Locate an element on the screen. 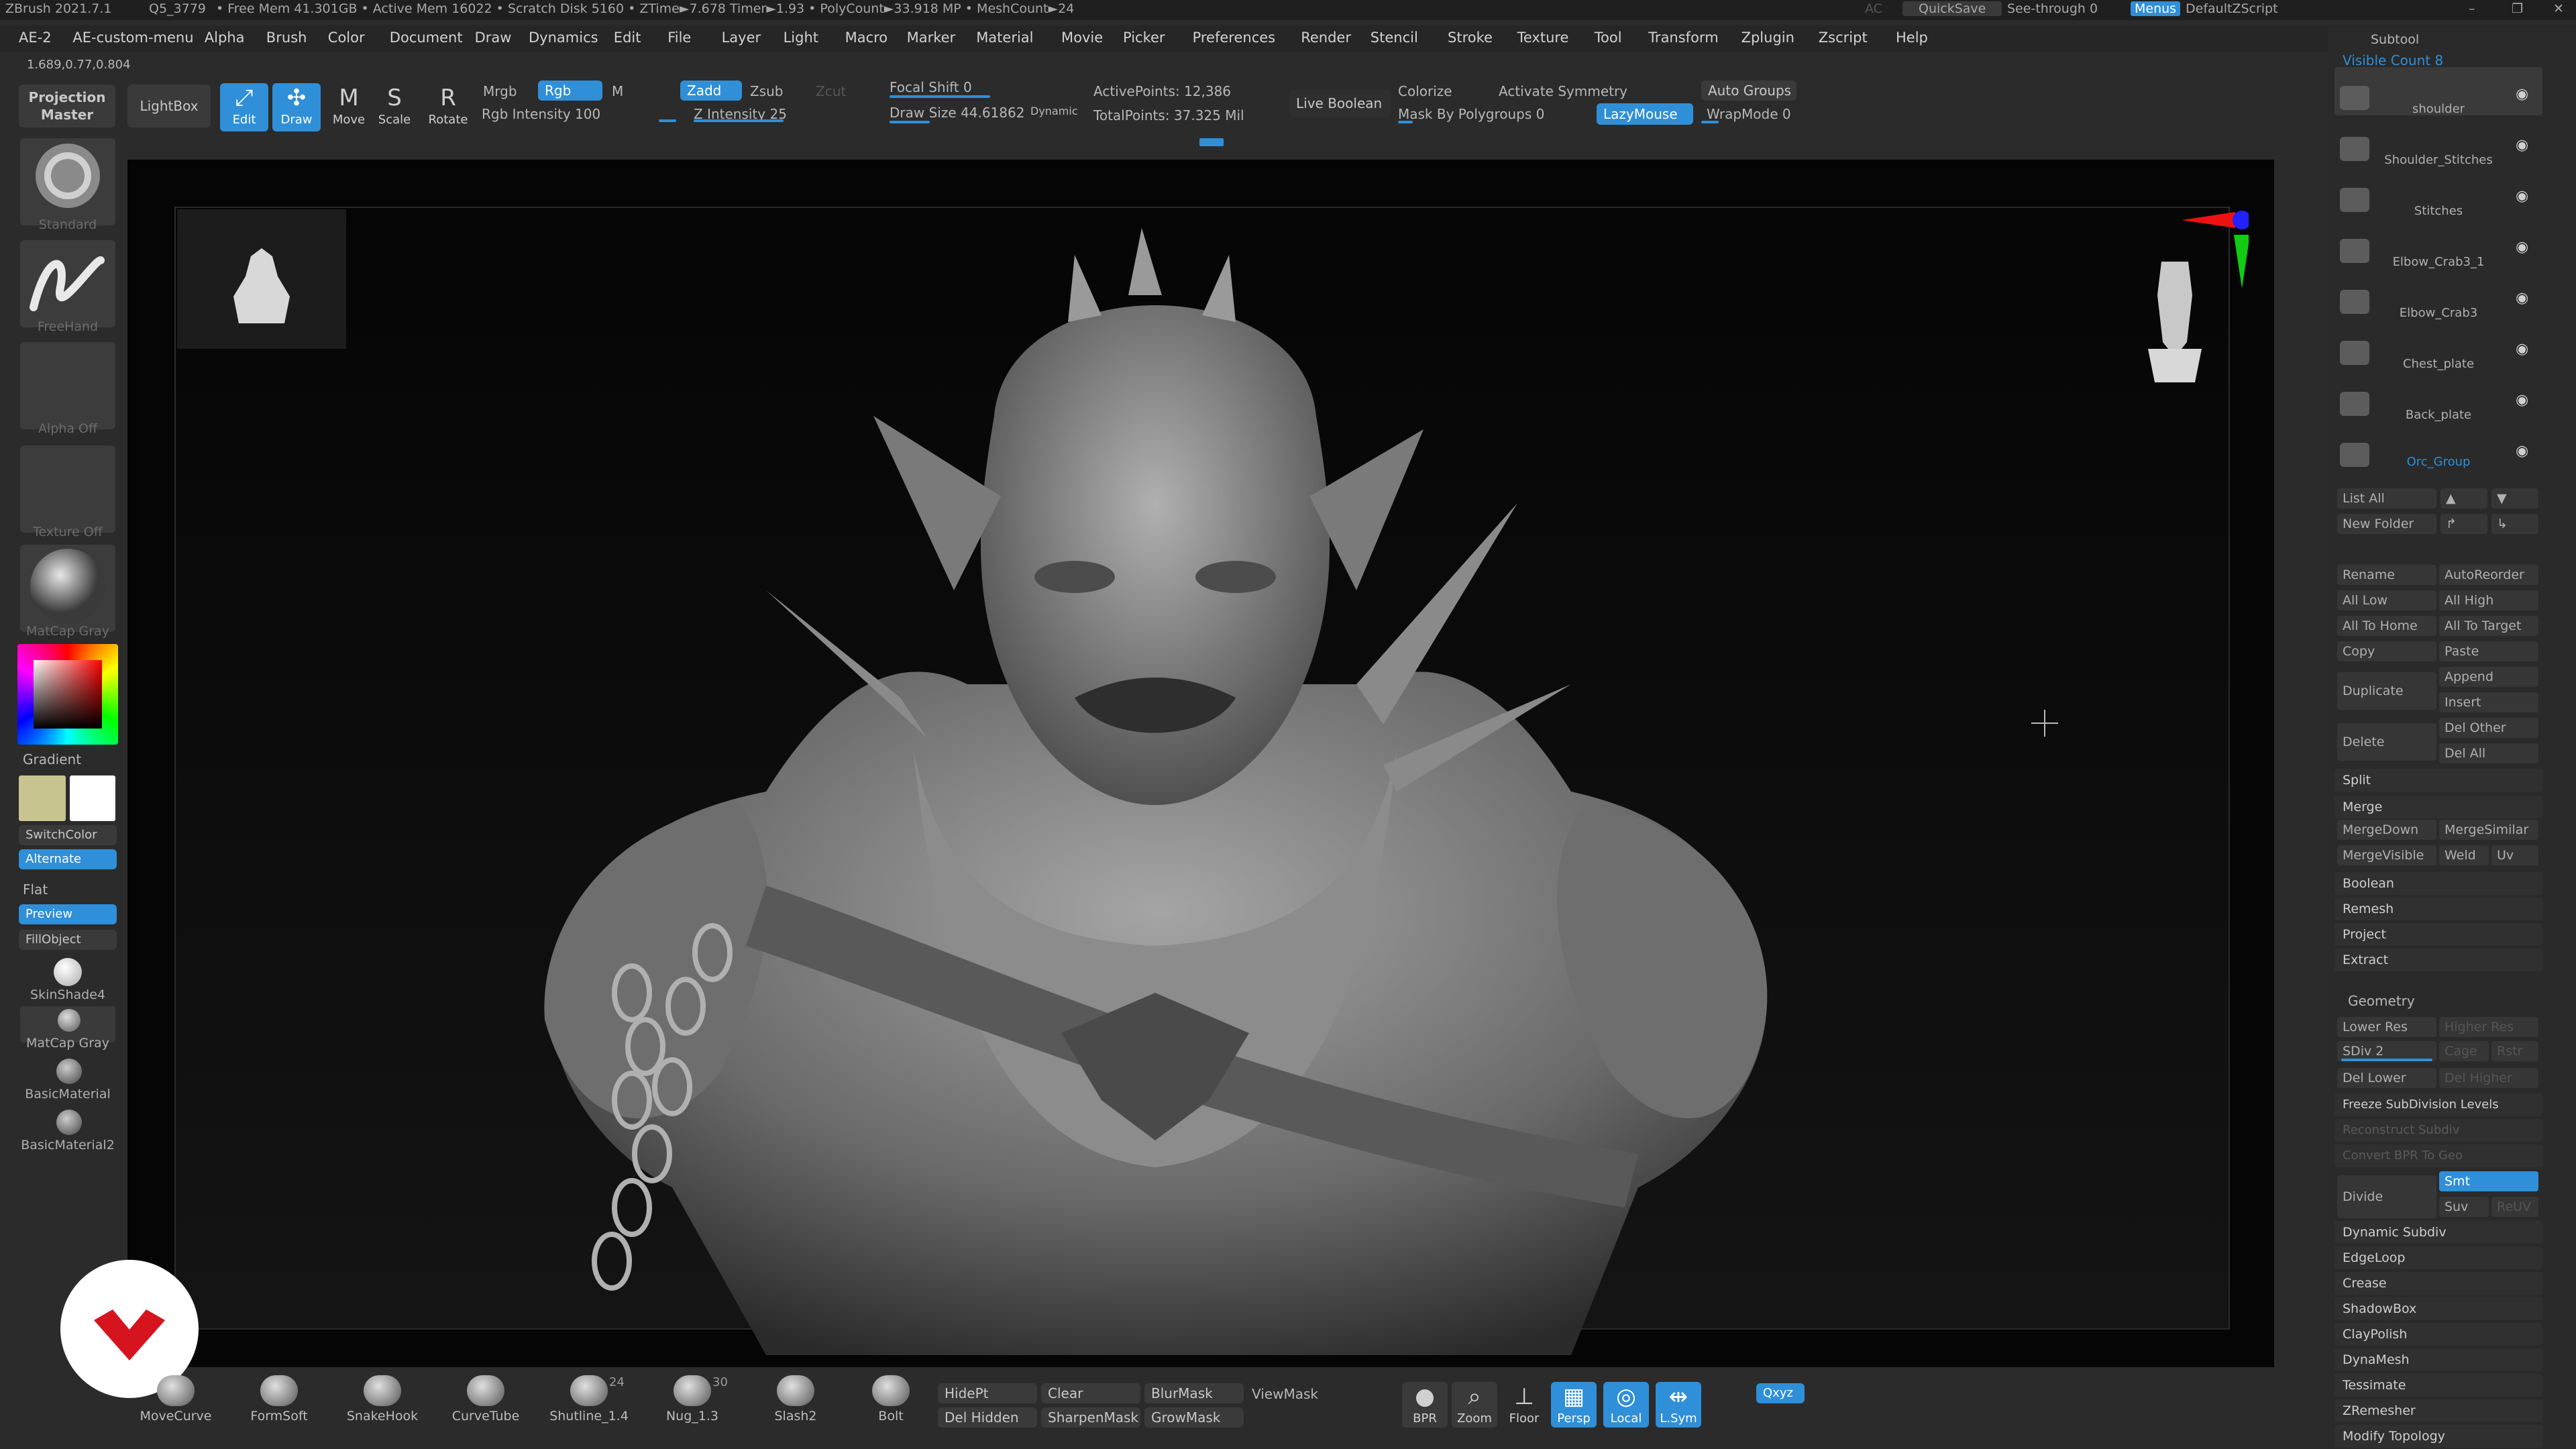  all-to-home-button: All To Home is located at coordinates (2386, 626).